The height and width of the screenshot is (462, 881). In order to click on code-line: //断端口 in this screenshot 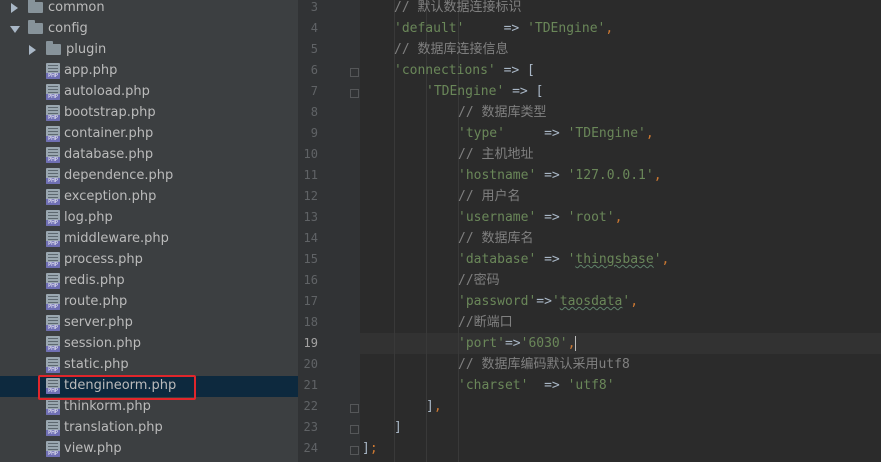, I will do `click(485, 322)`.